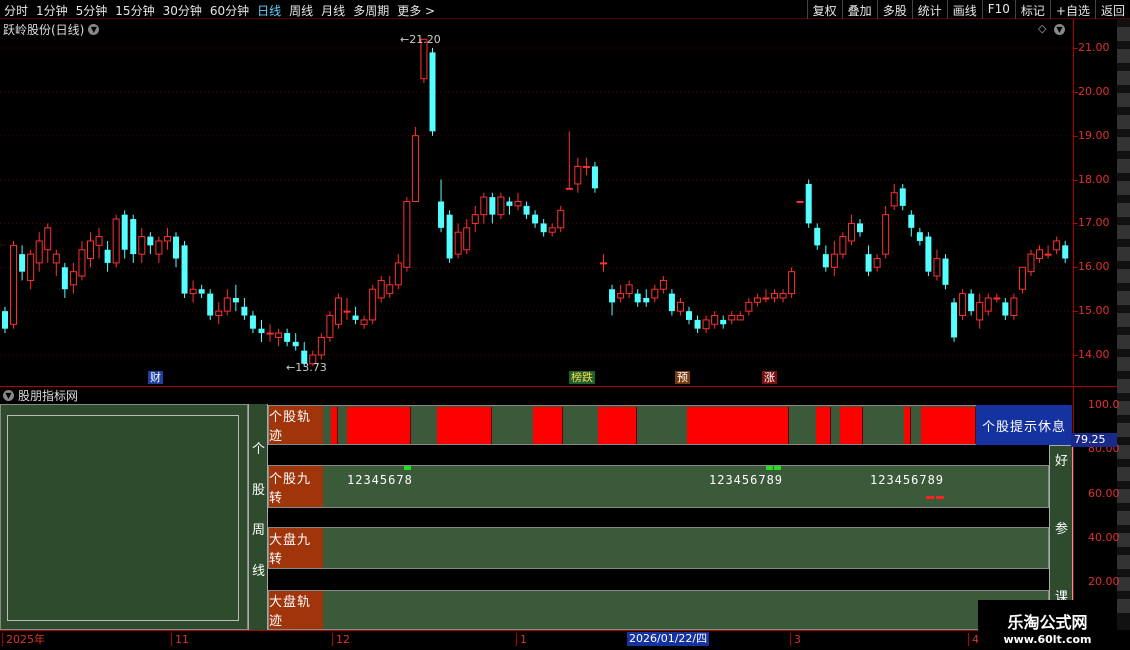 Image resolution: width=1130 pixels, height=650 pixels. What do you see at coordinates (859, 9) in the screenshot?
I see `tool-button-1: 叠加` at bounding box center [859, 9].